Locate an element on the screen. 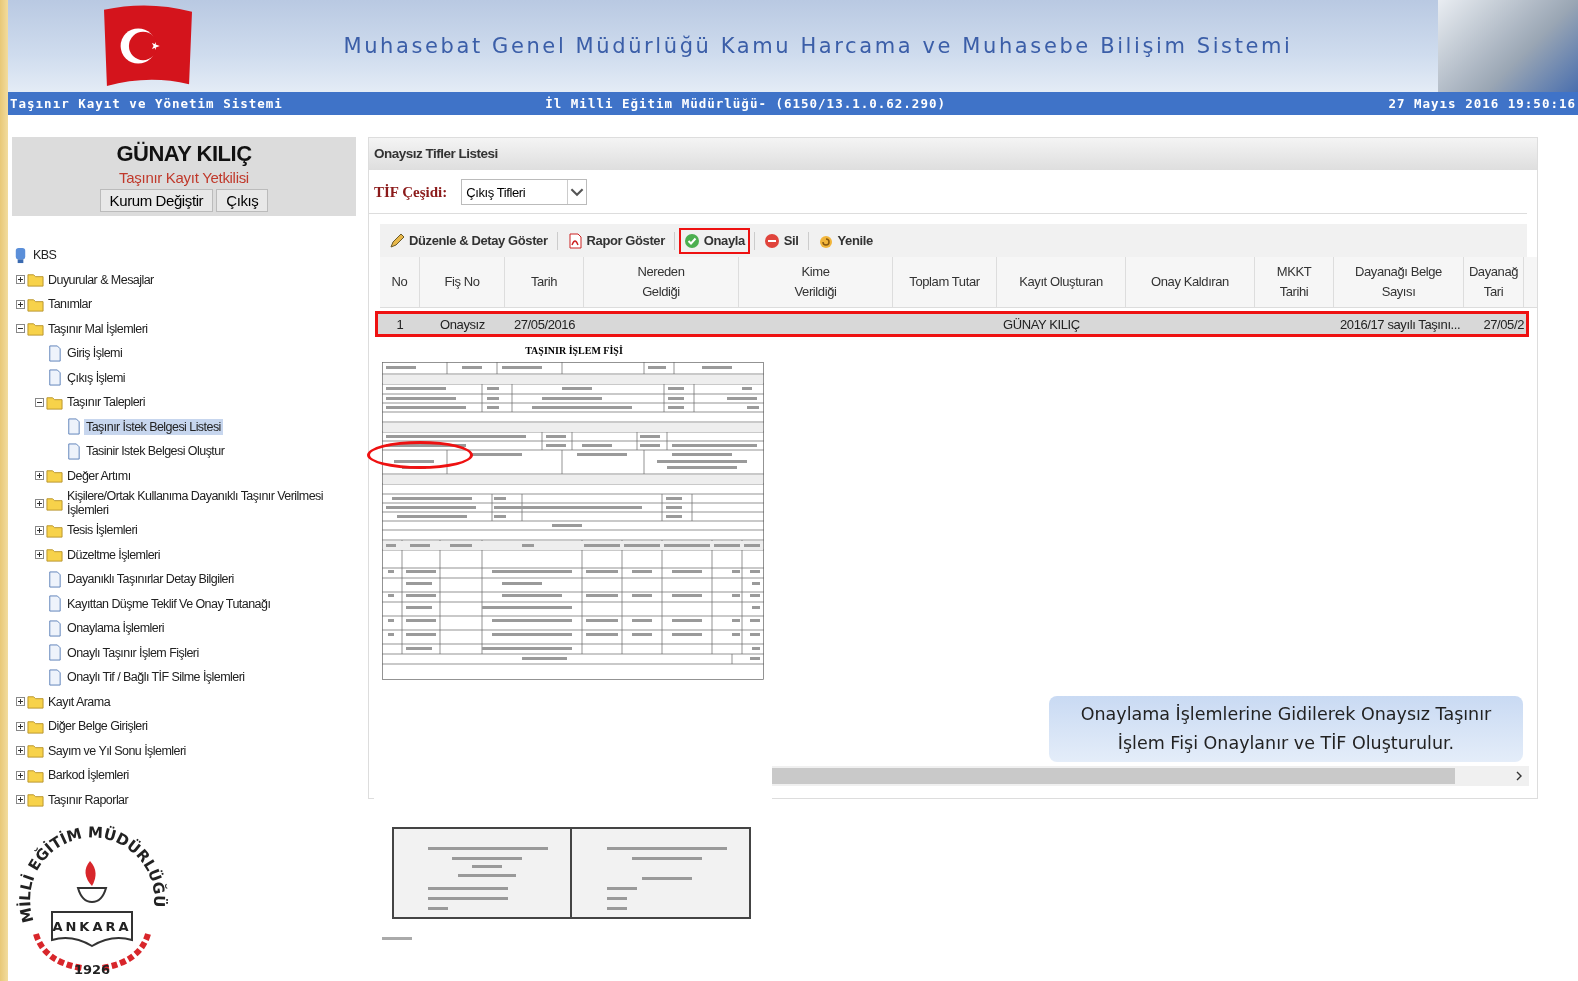  tree-item: Taşınır Talepleri is located at coordinates (106, 402).